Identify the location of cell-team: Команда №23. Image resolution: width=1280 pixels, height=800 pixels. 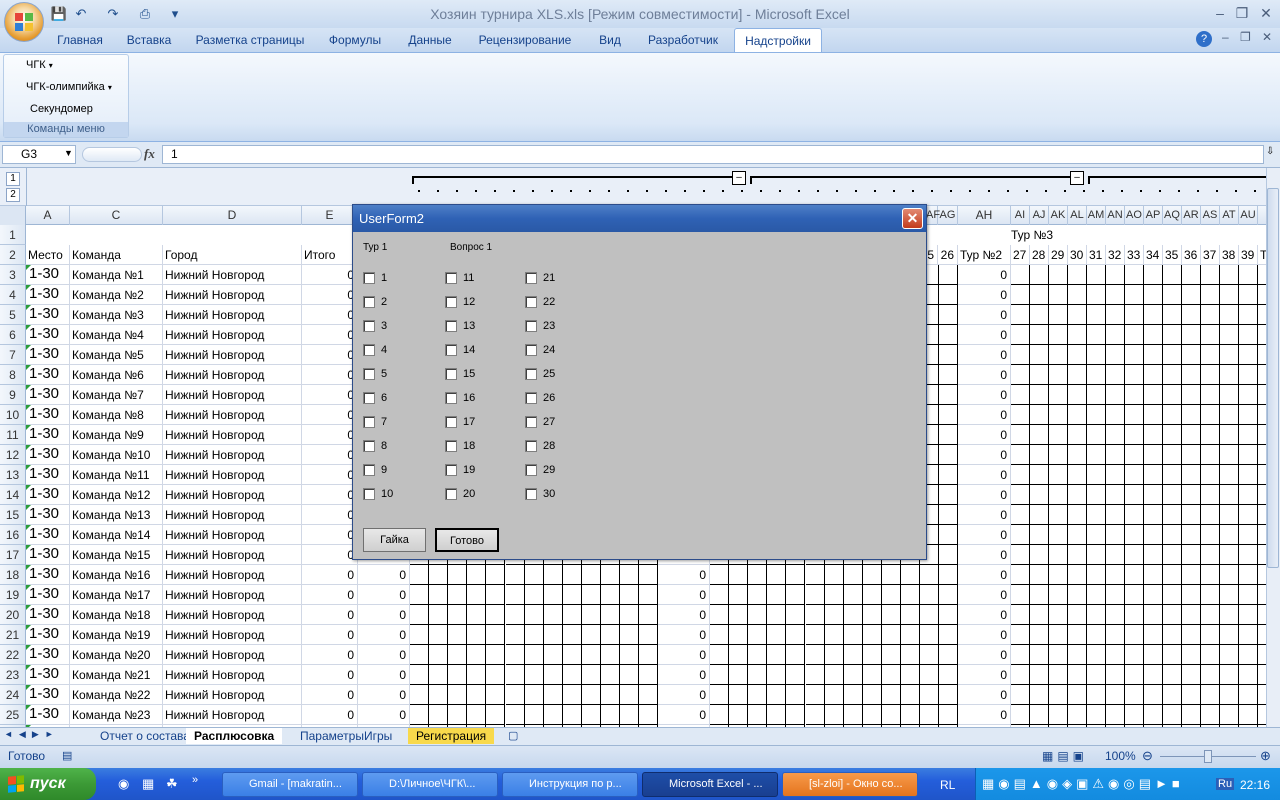
(116, 715).